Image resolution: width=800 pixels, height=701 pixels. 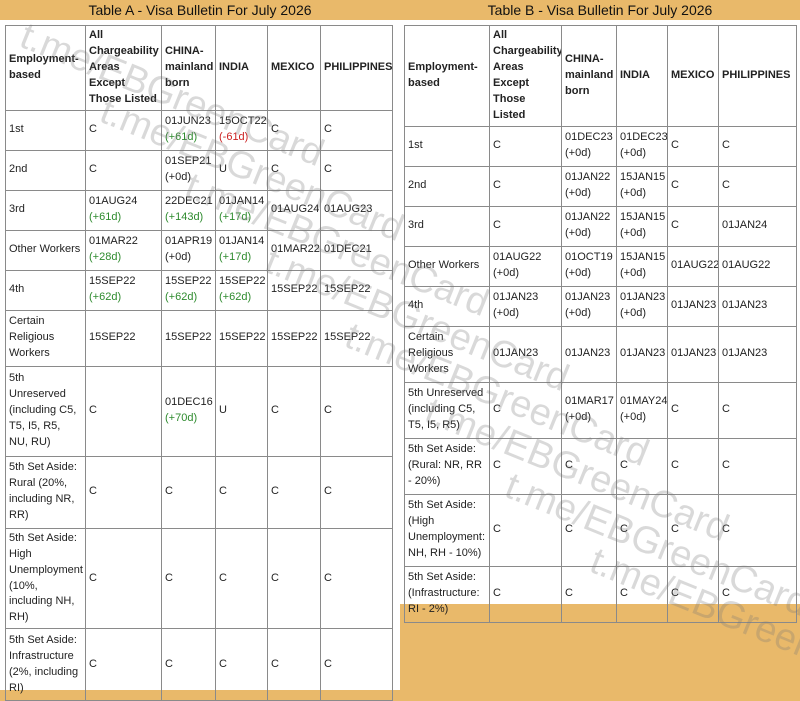 What do you see at coordinates (189, 241) in the screenshot?
I see `cutoff-date: 01APR19` at bounding box center [189, 241].